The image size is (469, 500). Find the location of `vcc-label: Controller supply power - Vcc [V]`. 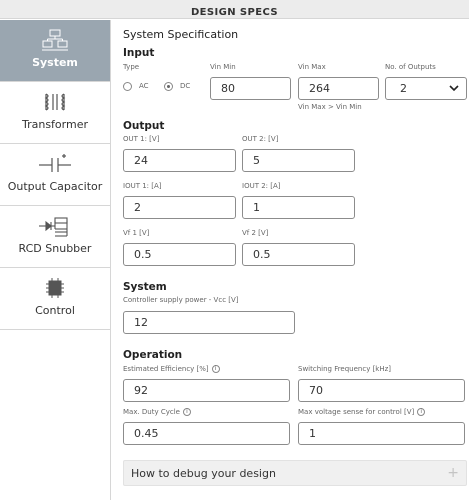

vcc-label: Controller supply power - Vcc [V] is located at coordinates (181, 300).